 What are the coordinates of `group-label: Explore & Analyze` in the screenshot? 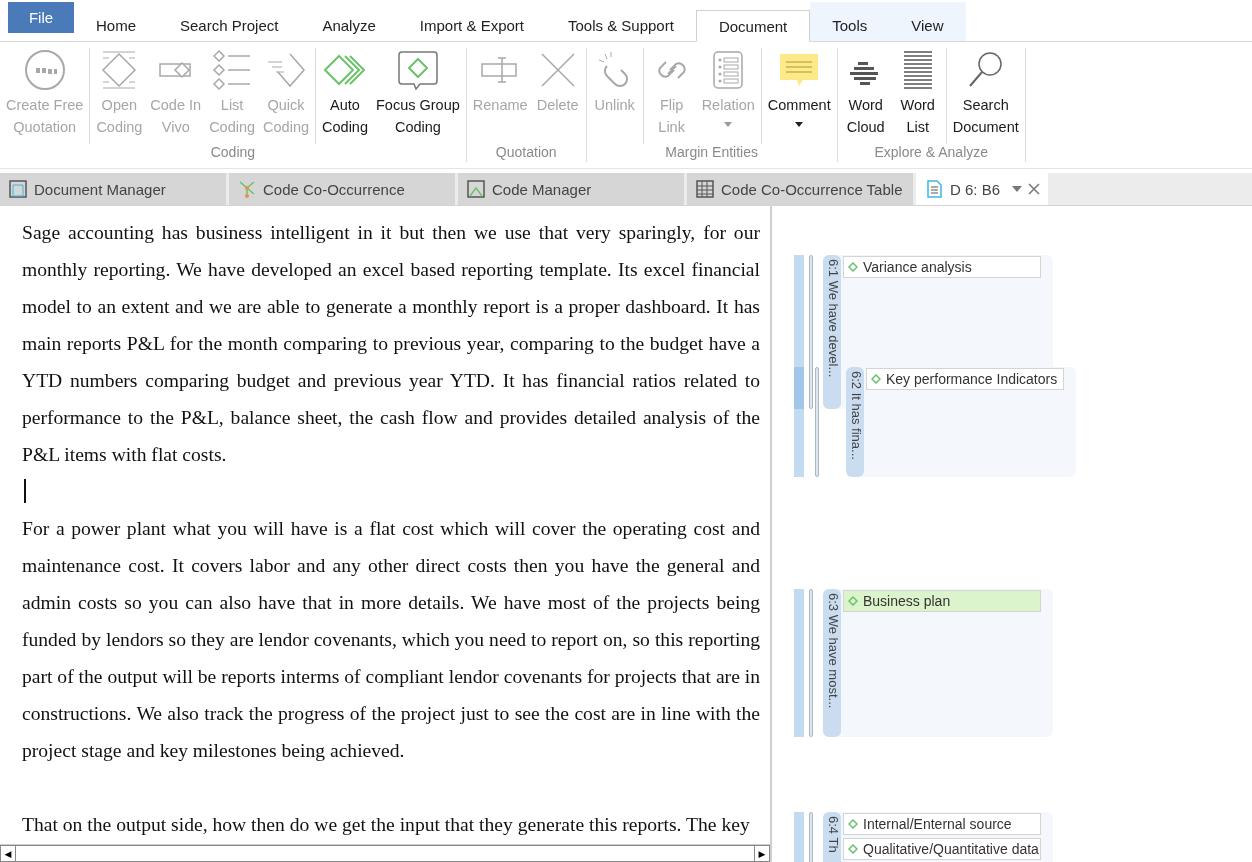 It's located at (931, 153).